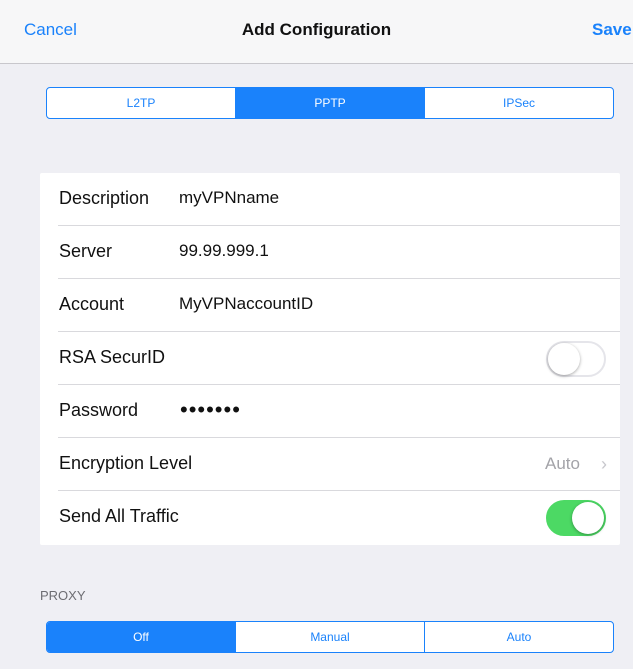 The image size is (633, 669). I want to click on account-row: Account MyVPNaccountID, so click(330, 305).